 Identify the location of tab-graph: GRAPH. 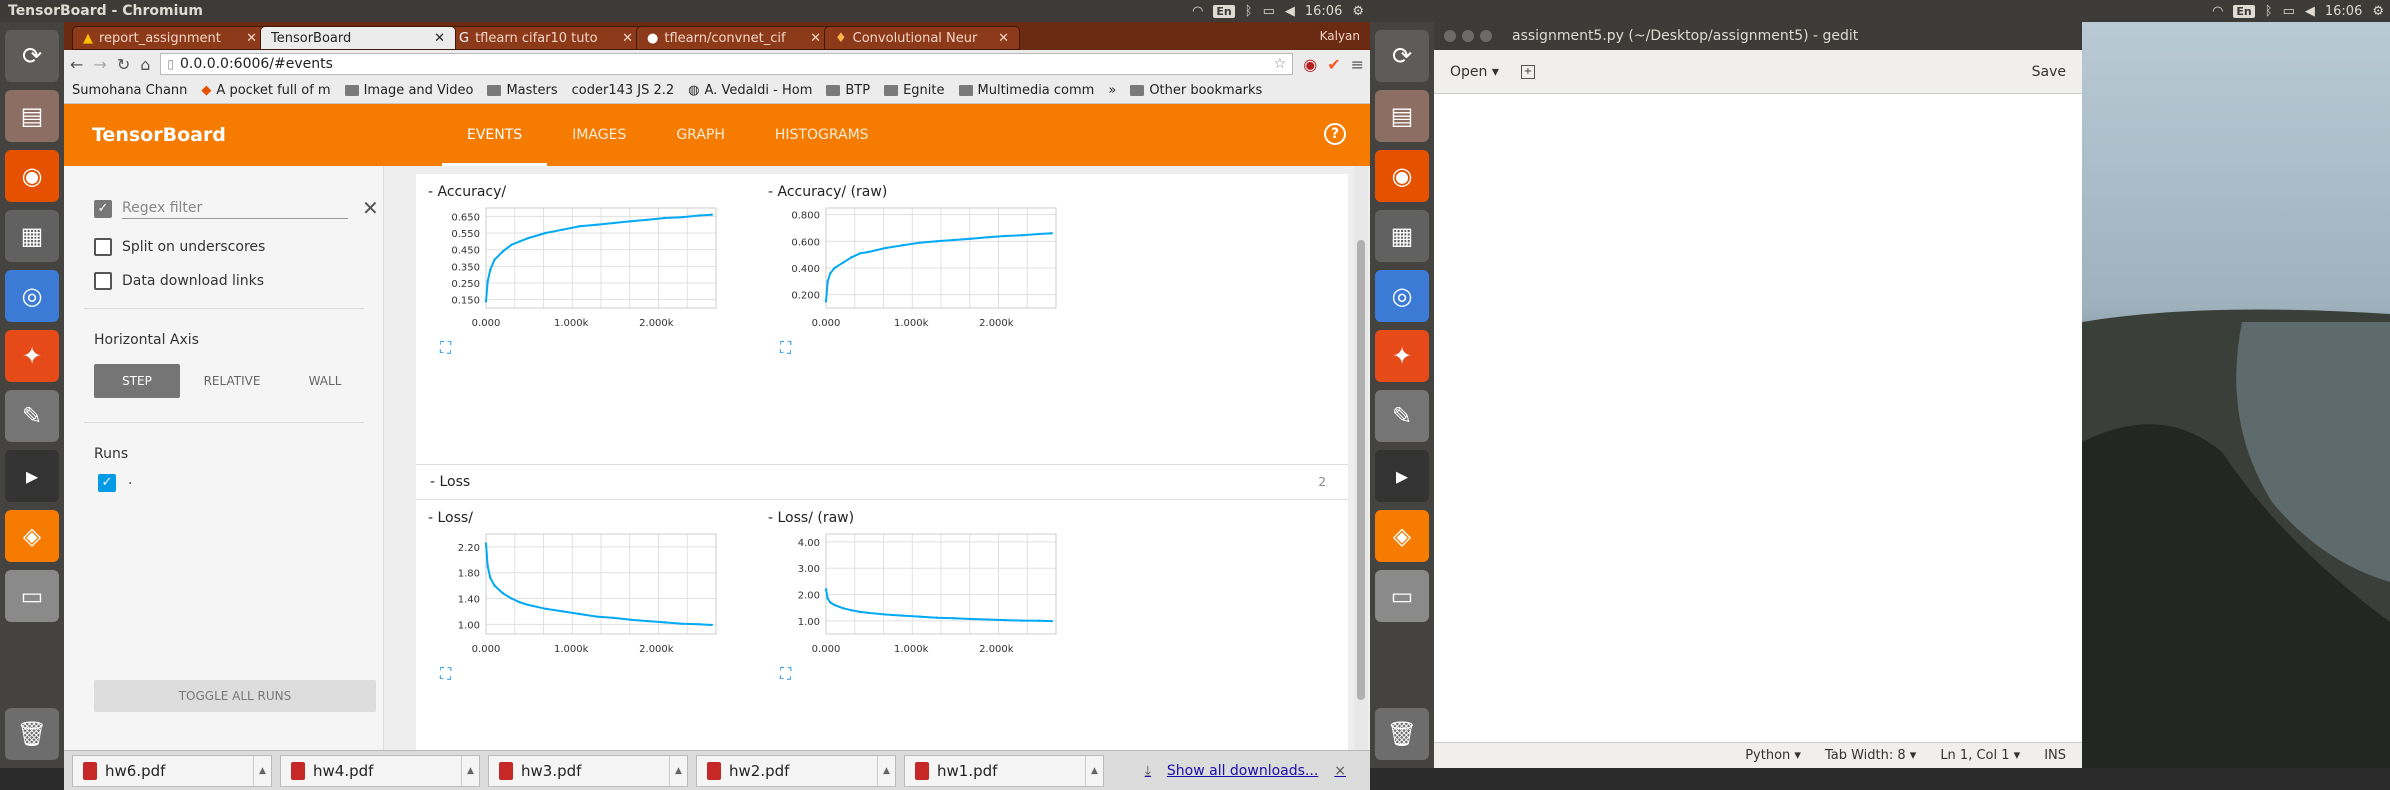
(700, 135).